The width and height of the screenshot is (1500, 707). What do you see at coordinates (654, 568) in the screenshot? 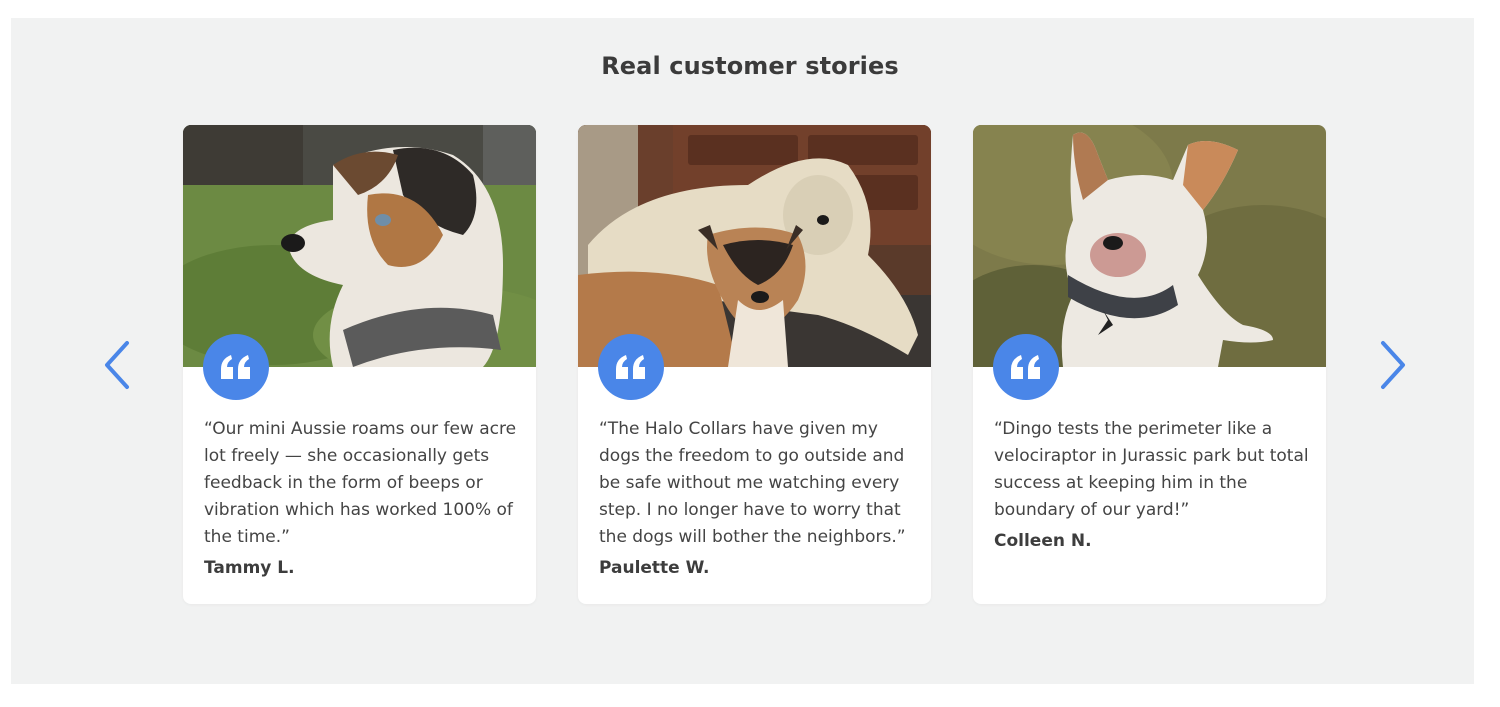
I see `testimonial-author: Paulette W.` at bounding box center [654, 568].